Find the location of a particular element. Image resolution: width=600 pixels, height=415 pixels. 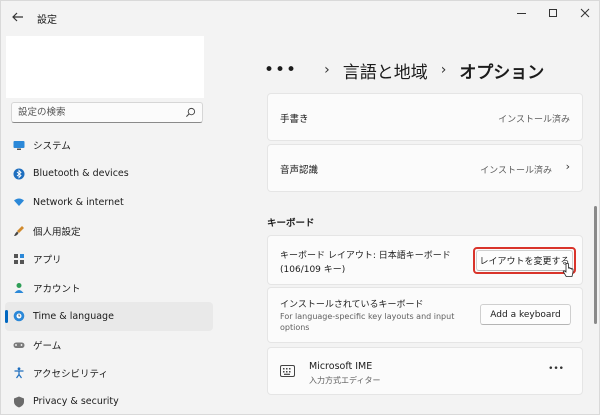

minimize-icon is located at coordinates (521, 13).